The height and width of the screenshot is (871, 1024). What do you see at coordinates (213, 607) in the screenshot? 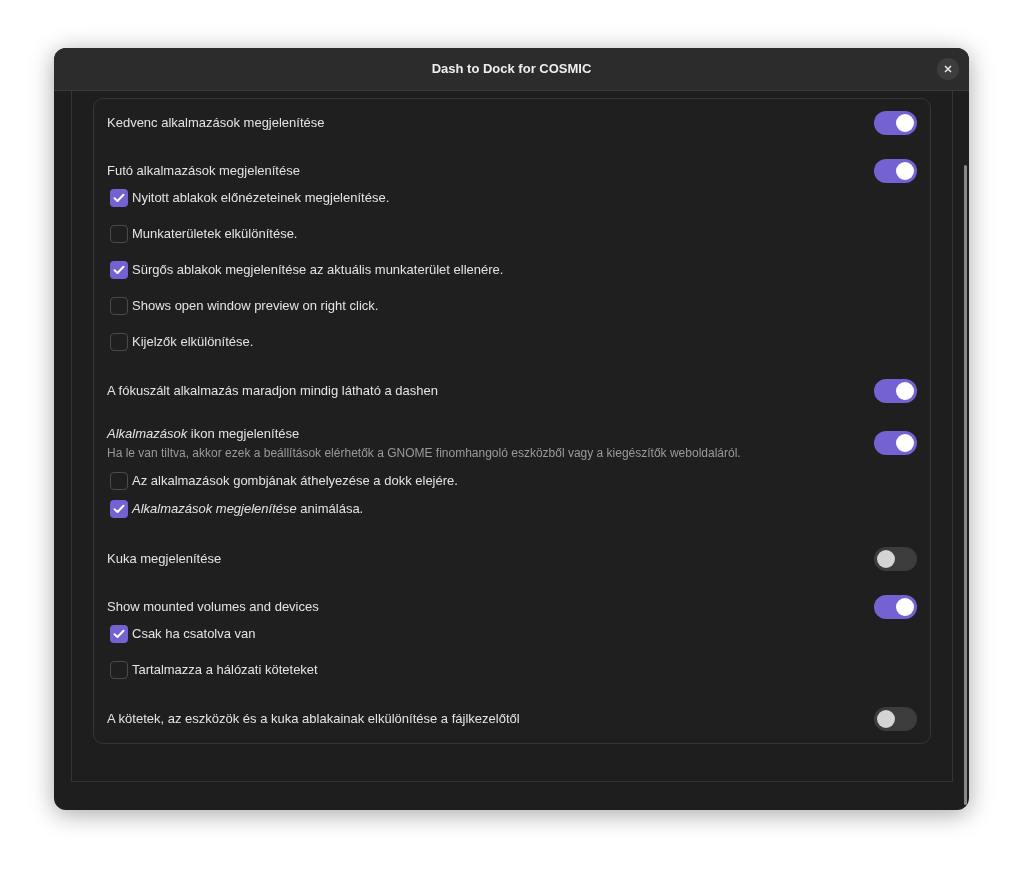
I see `setting-label: Show mounted volumes and devices` at bounding box center [213, 607].